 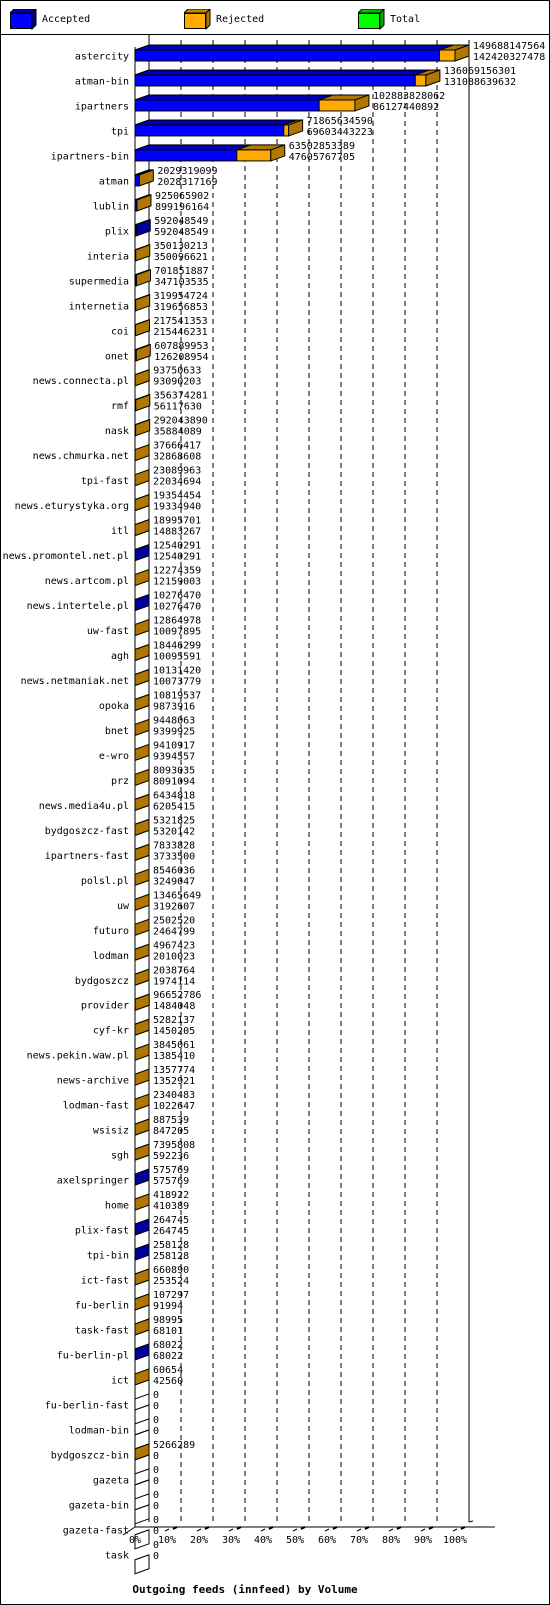 What do you see at coordinates (171, 1270) in the screenshot?
I see `value-total: 660890` at bounding box center [171, 1270].